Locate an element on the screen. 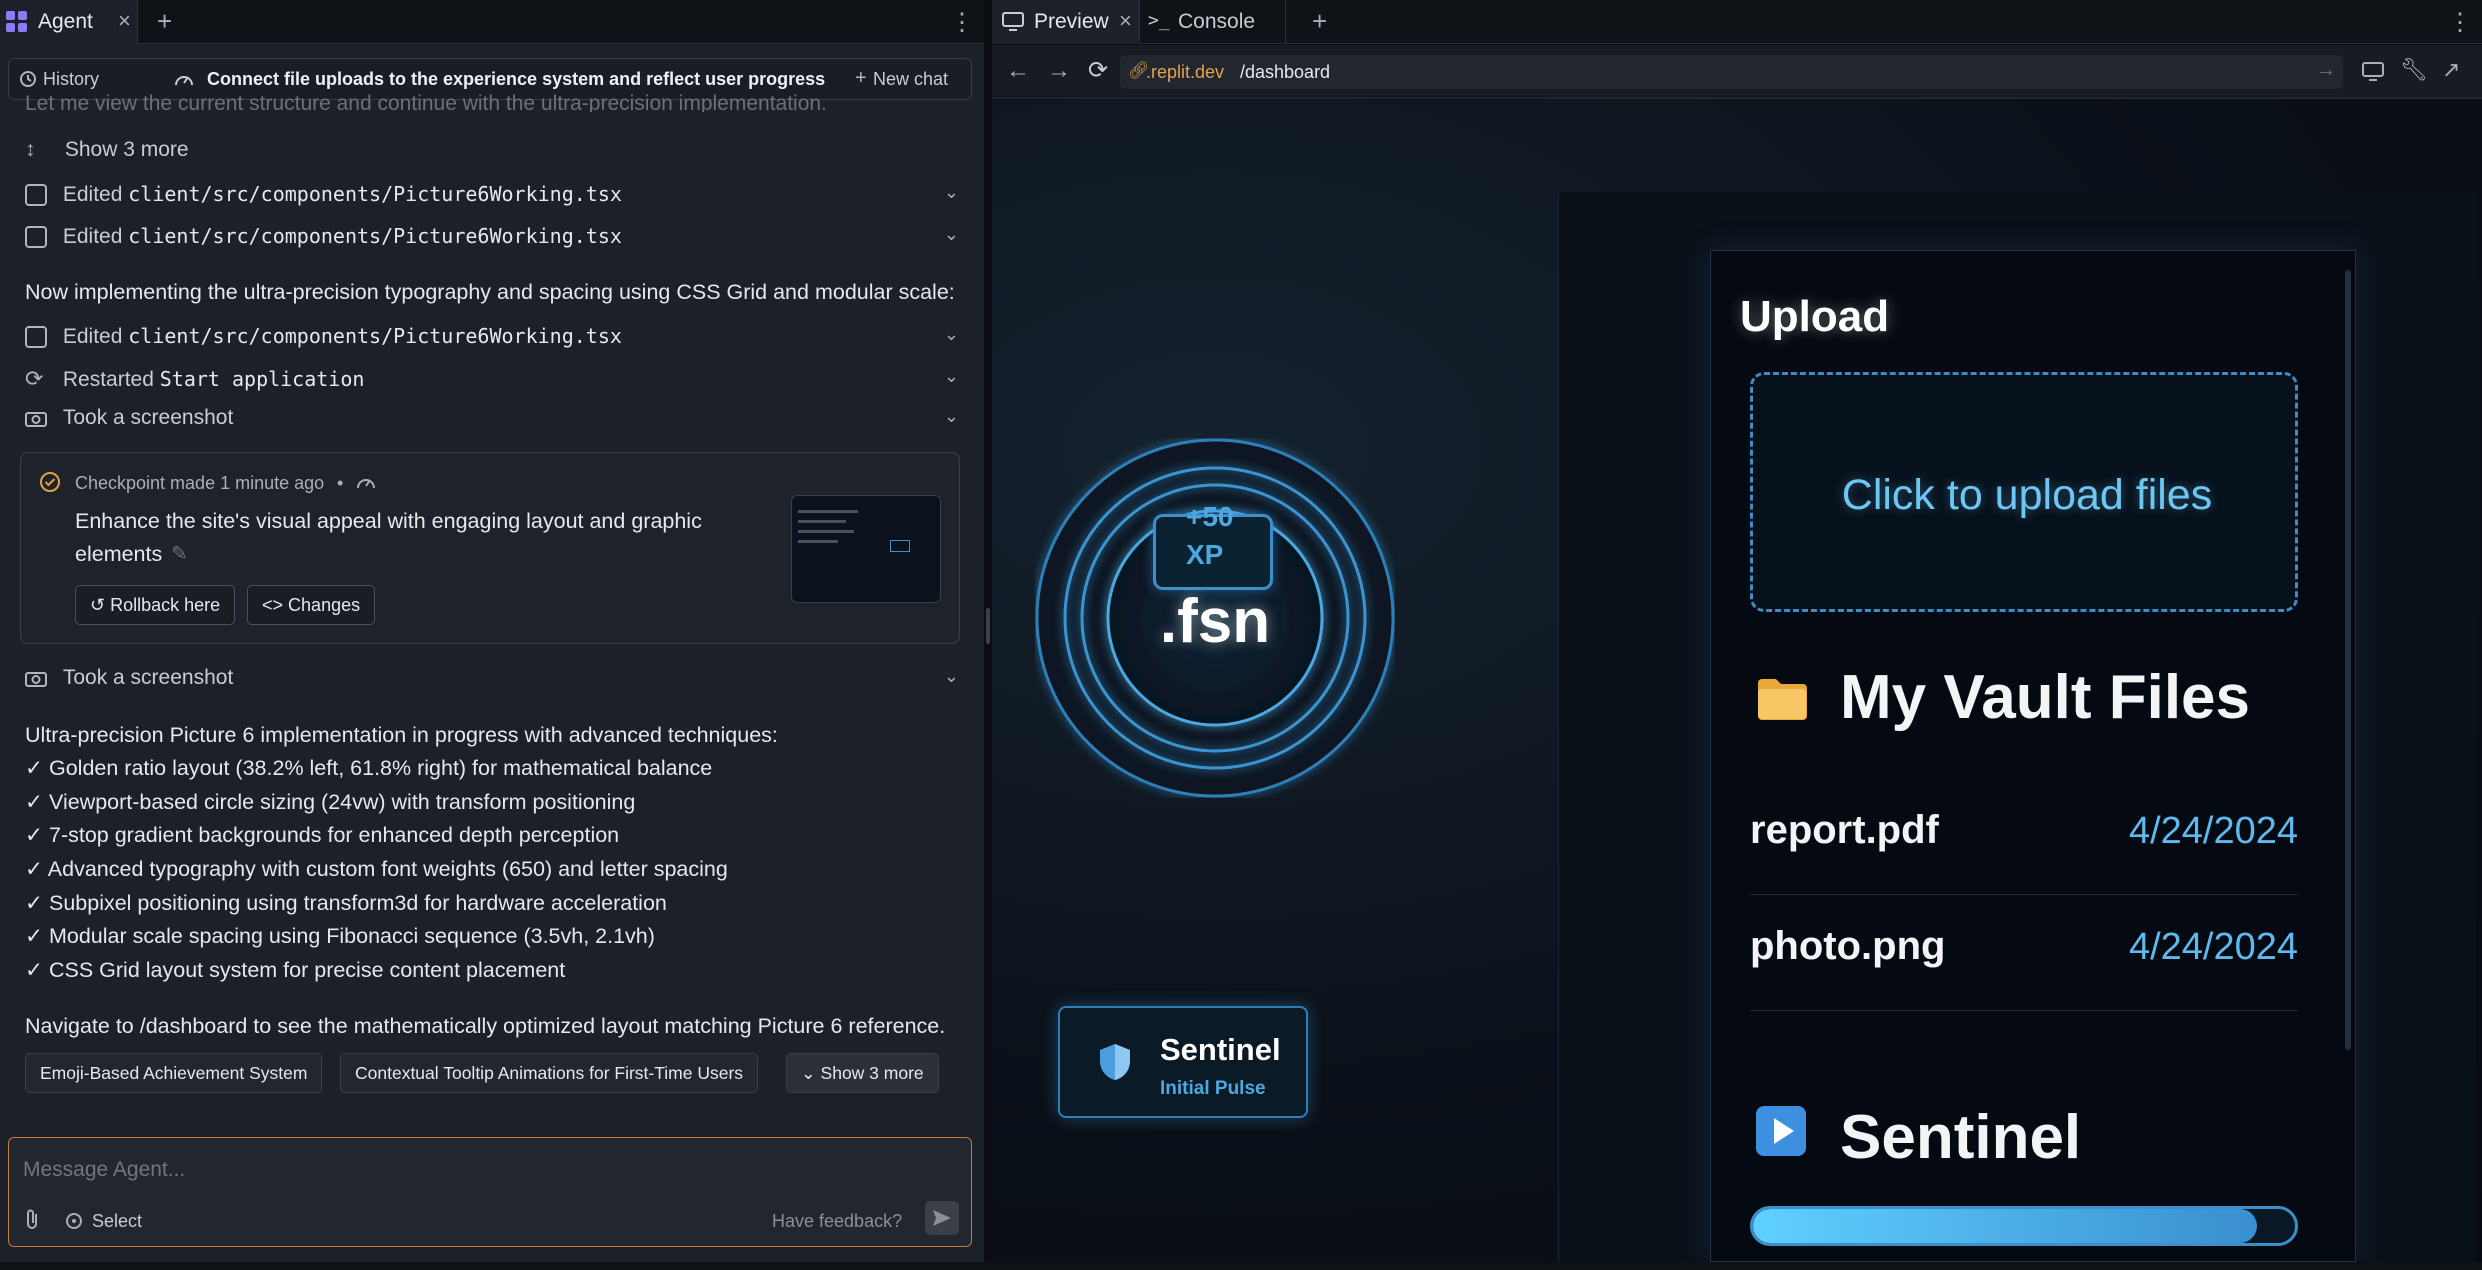  folder-icon is located at coordinates (1782, 699).